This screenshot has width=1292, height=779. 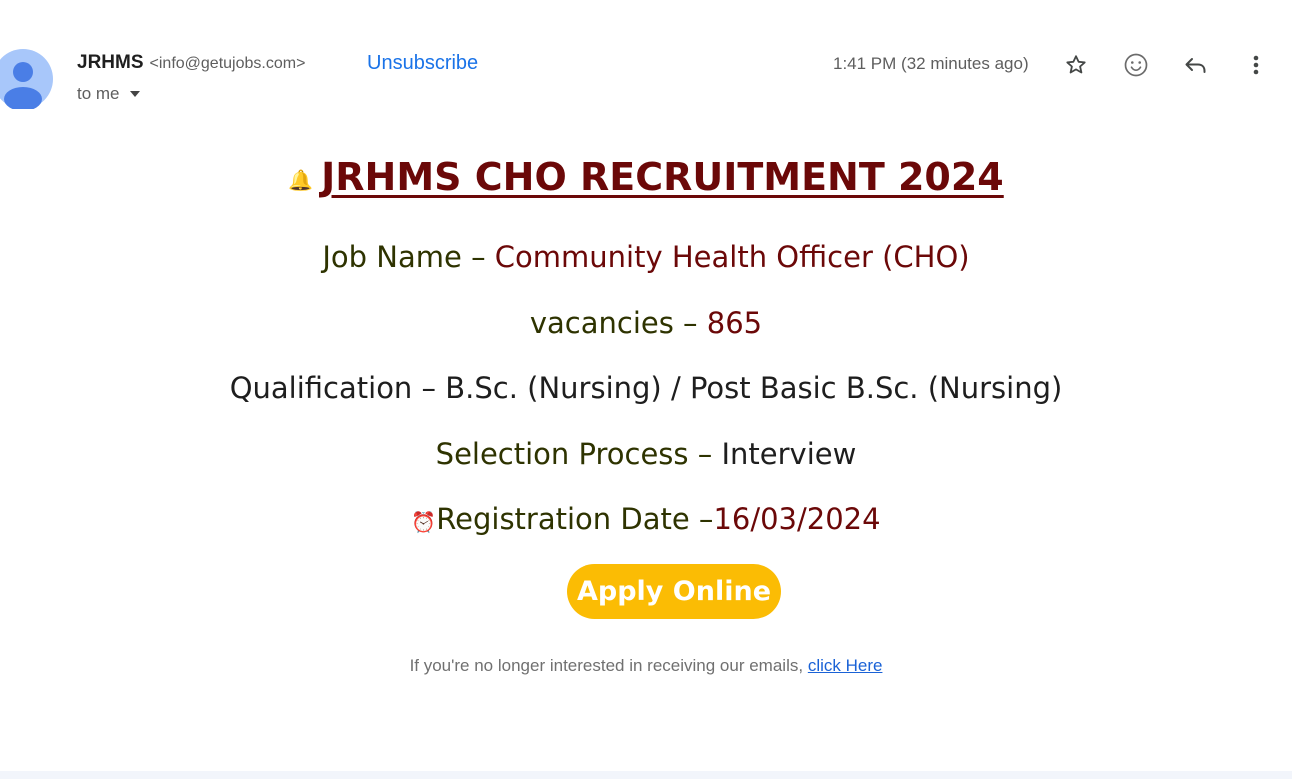 I want to click on bottom-divider, so click(x=646, y=775).